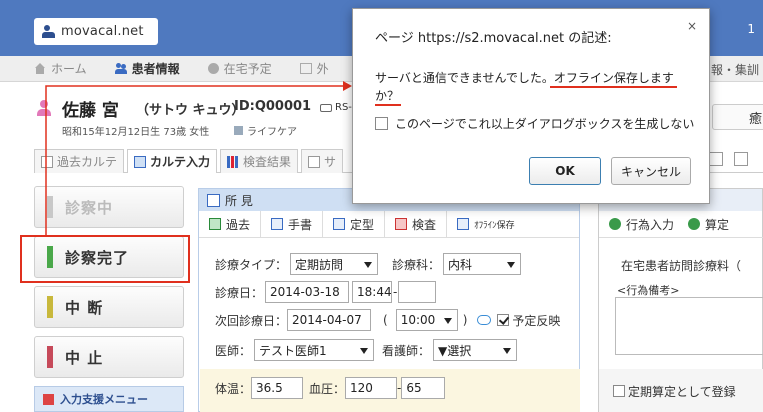 The width and height of the screenshot is (763, 412). I want to click on building-icon, so click(238, 130).